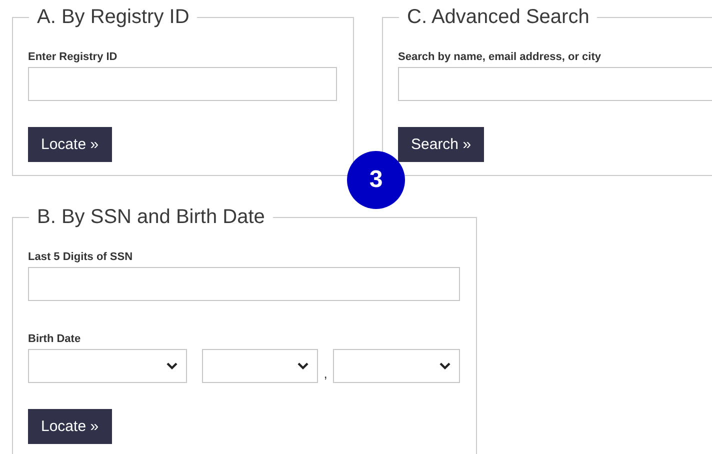 The height and width of the screenshot is (454, 712). What do you see at coordinates (500, 57) in the screenshot?
I see `field-label: Search by name, email address, or city` at bounding box center [500, 57].